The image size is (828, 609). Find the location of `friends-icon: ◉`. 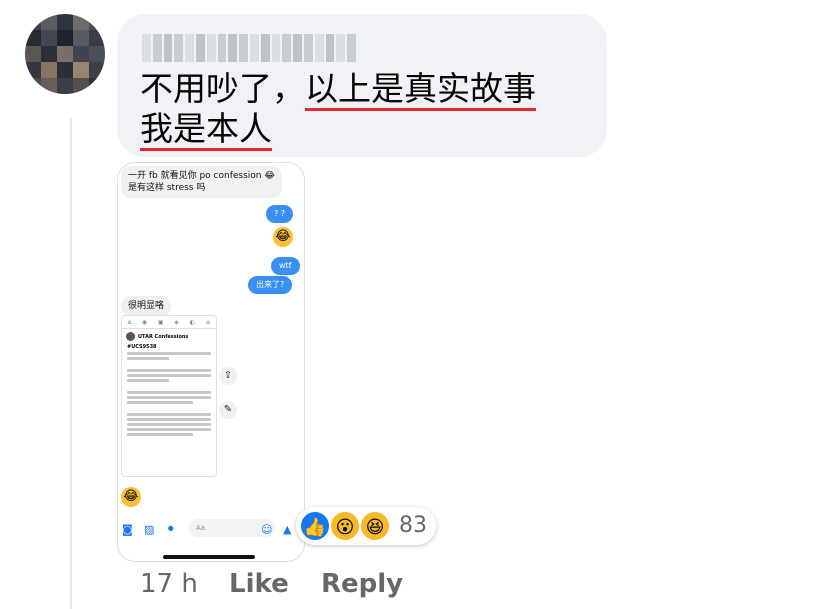

friends-icon: ◉ is located at coordinates (144, 322).